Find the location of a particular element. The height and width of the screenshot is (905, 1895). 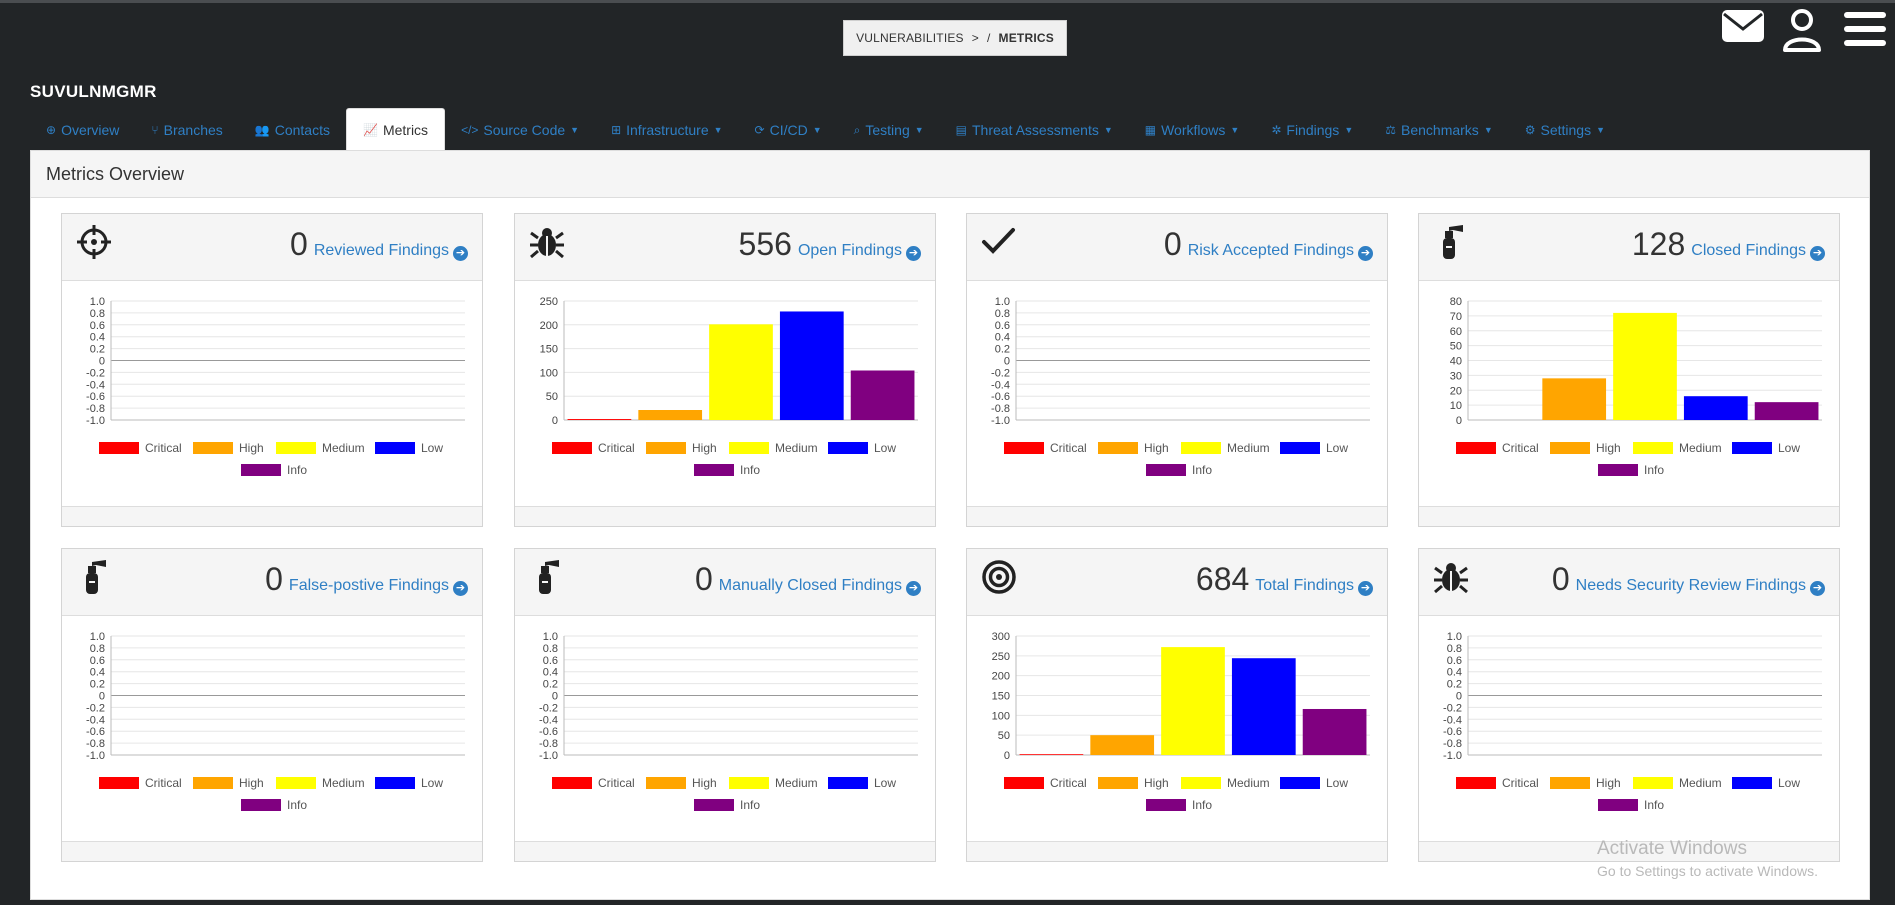

tab-settings: ⚙ Settings ▼ is located at coordinates (1565, 130).